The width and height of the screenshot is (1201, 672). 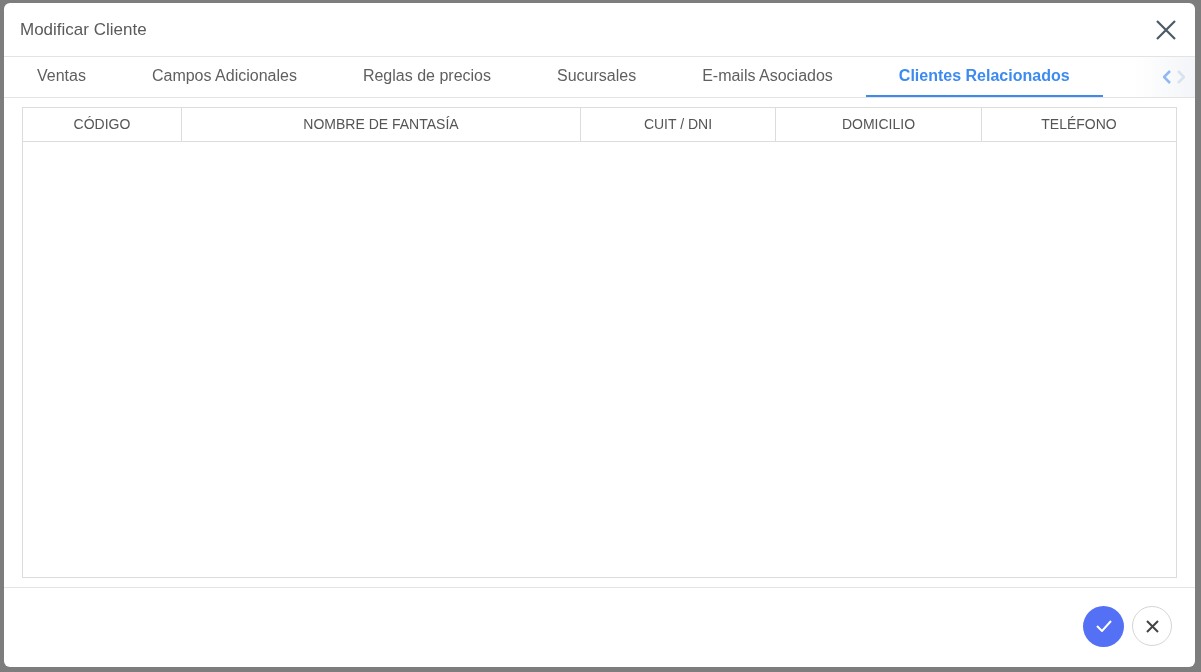 What do you see at coordinates (426, 77) in the screenshot?
I see `tab: Reglas de precios` at bounding box center [426, 77].